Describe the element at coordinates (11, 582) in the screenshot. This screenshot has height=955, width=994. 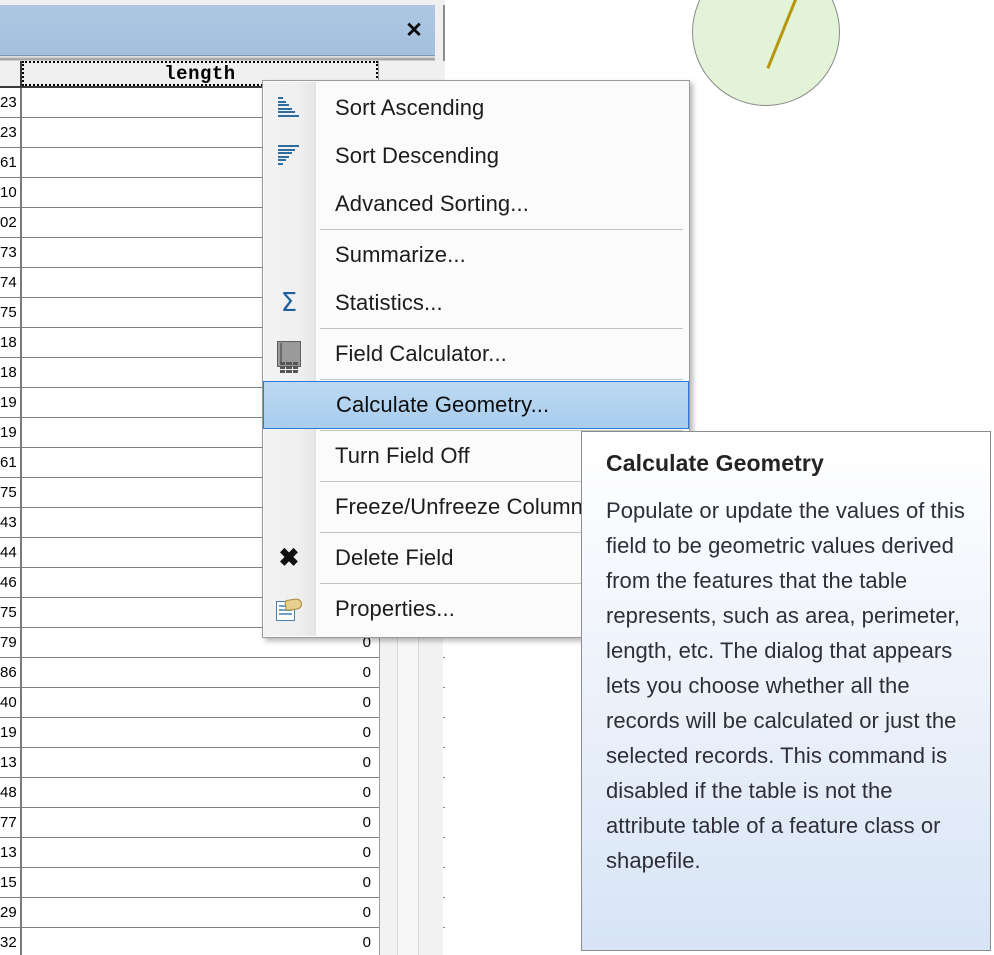
I see `row-number-cell: 46` at that location.